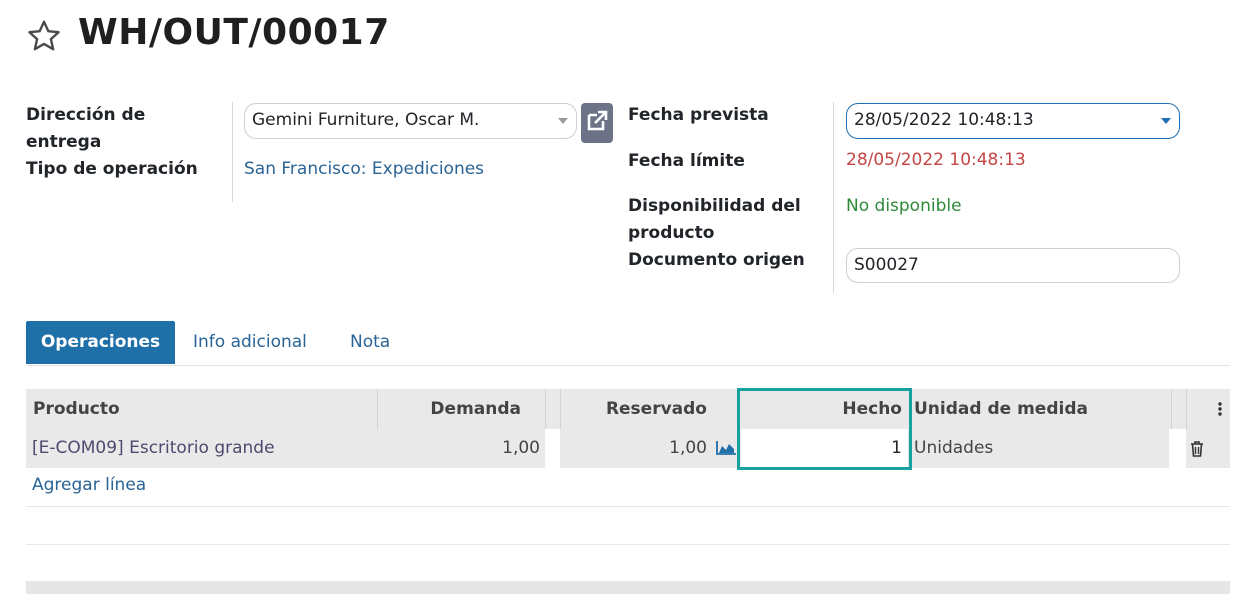 Image resolution: width=1247 pixels, height=606 pixels. I want to click on done-column-highlight, so click(824, 429).